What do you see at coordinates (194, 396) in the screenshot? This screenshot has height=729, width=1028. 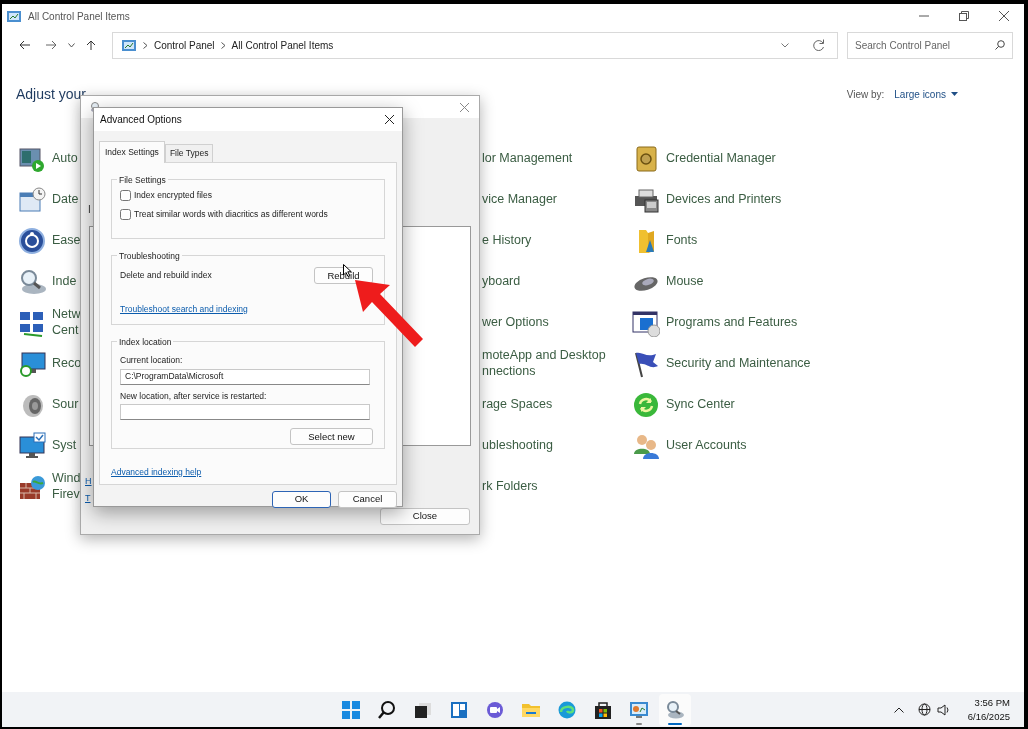 I see `field-label: New location, after service is restarted:` at bounding box center [194, 396].